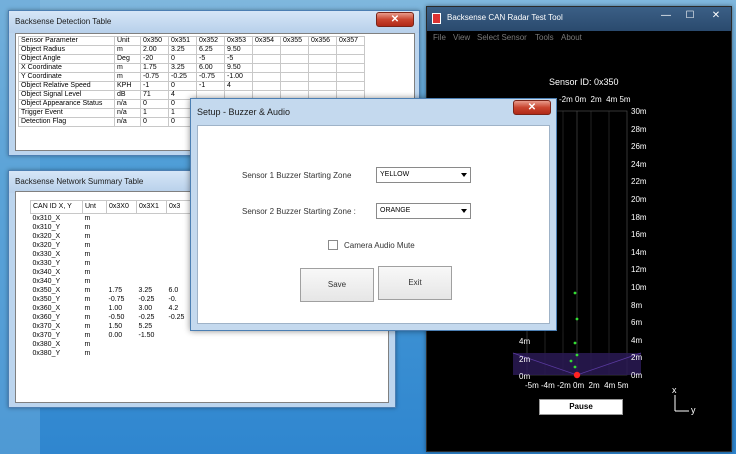  I want to click on chevron-down-icon, so click(464, 211).